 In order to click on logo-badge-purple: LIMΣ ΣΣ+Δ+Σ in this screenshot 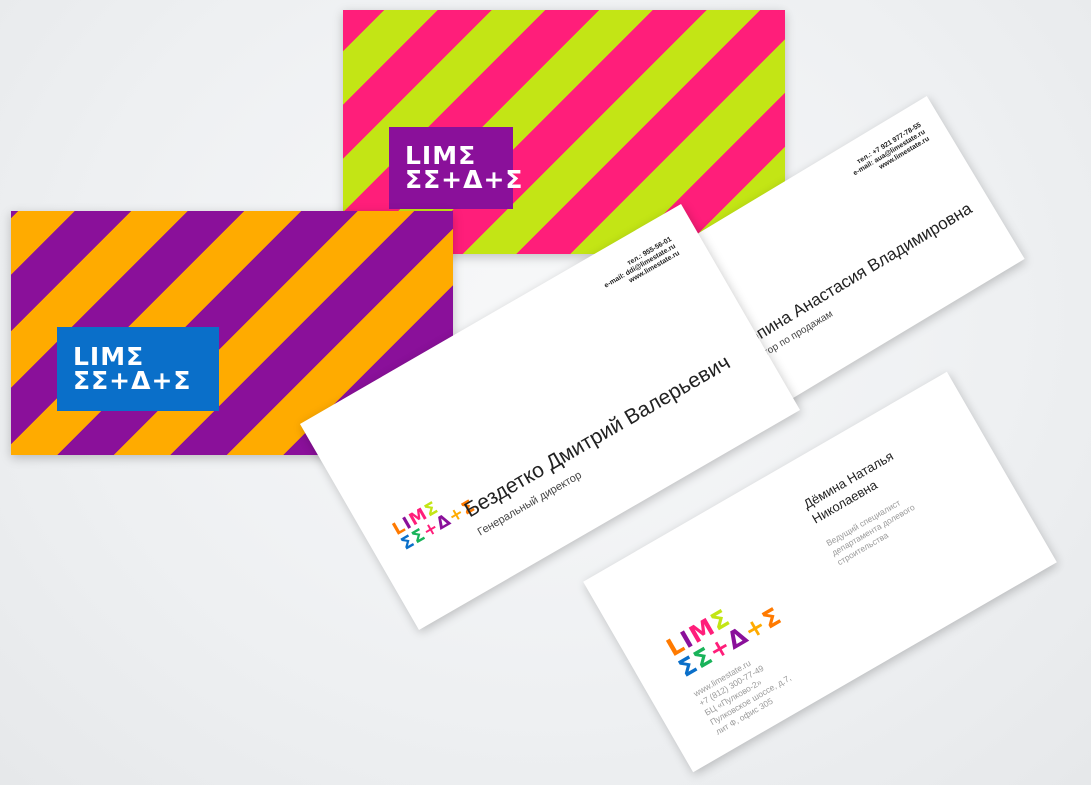, I will do `click(456, 168)`.